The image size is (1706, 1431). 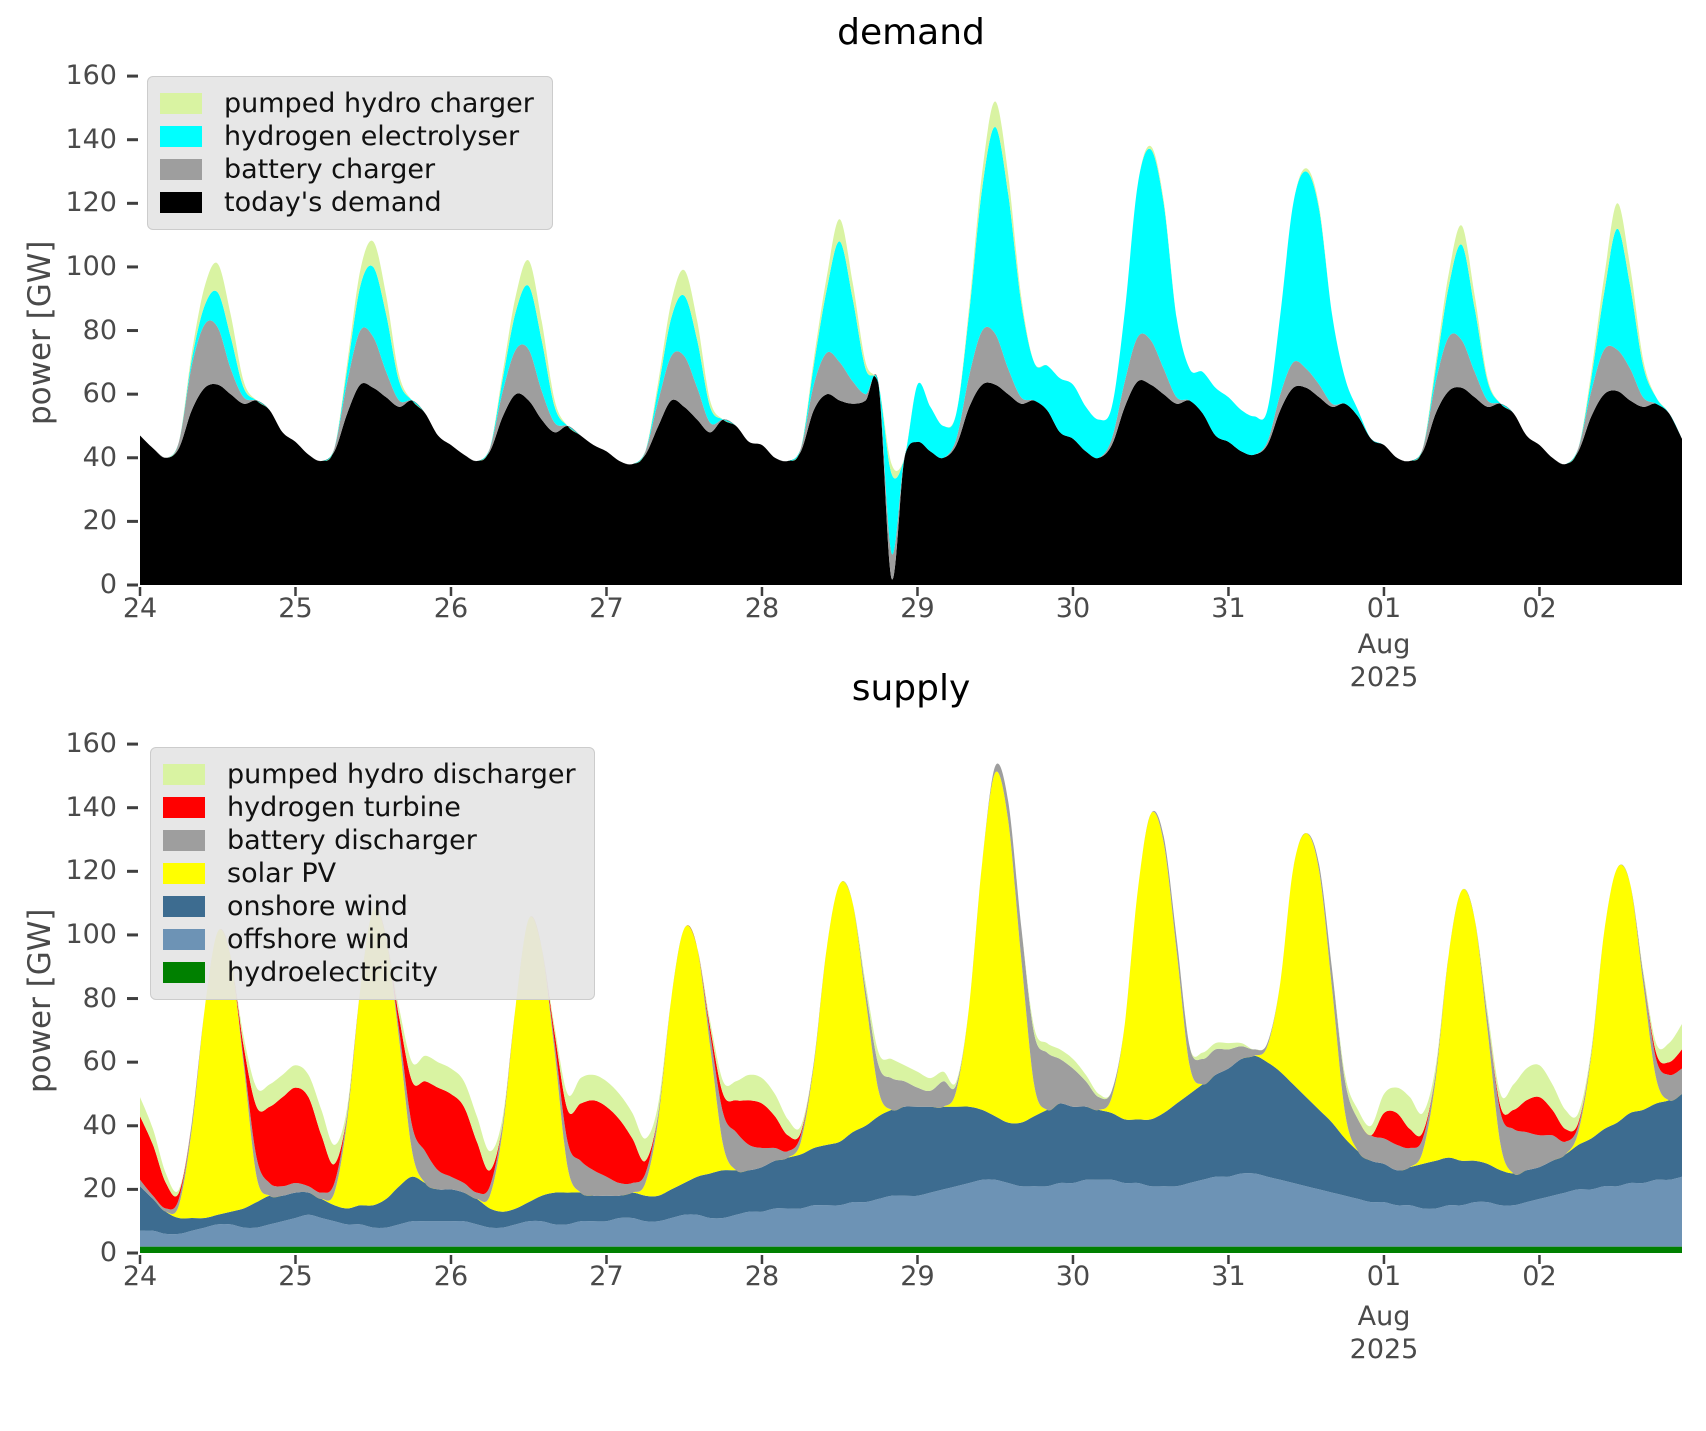 What do you see at coordinates (379, 103) in the screenshot?
I see `legend-label: pumped hydro charger` at bounding box center [379, 103].